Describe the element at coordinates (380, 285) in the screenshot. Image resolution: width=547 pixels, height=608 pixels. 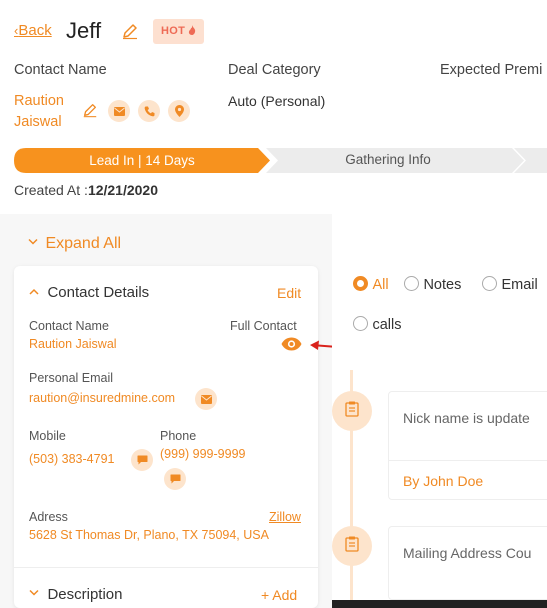
I see `filter-all-label: All` at that location.